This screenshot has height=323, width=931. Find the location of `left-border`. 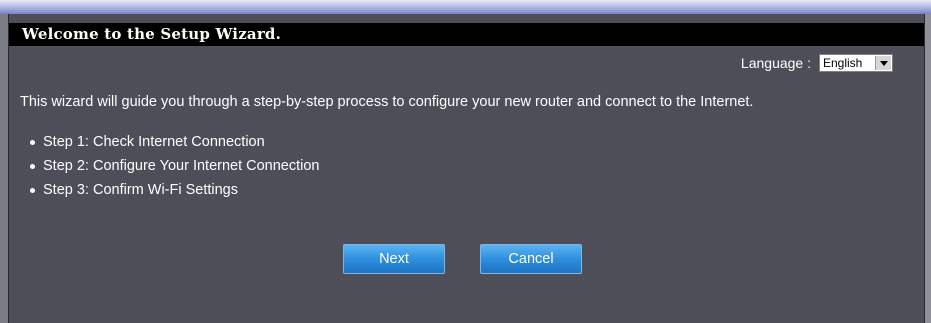

left-border is located at coordinates (4, 168).